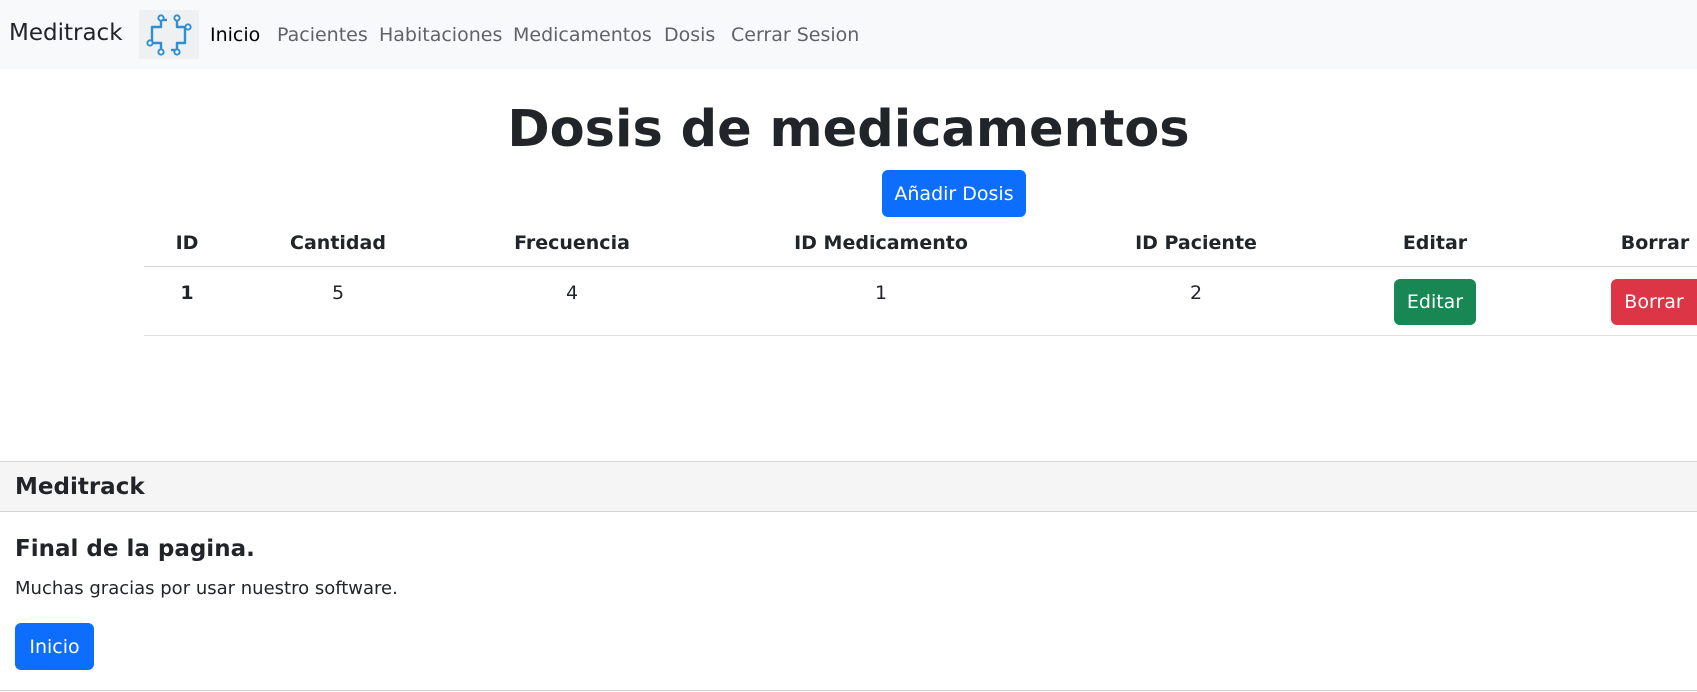 This screenshot has height=692, width=1697. Describe the element at coordinates (1196, 243) in the screenshot. I see `column-header-id-paciente: ID Paciente` at that location.